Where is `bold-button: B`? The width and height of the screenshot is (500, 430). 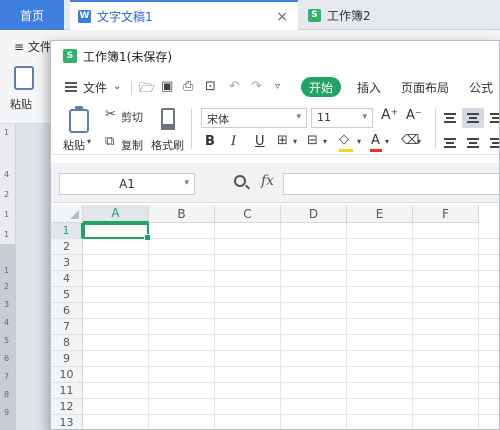
bold-button: B is located at coordinates (210, 141).